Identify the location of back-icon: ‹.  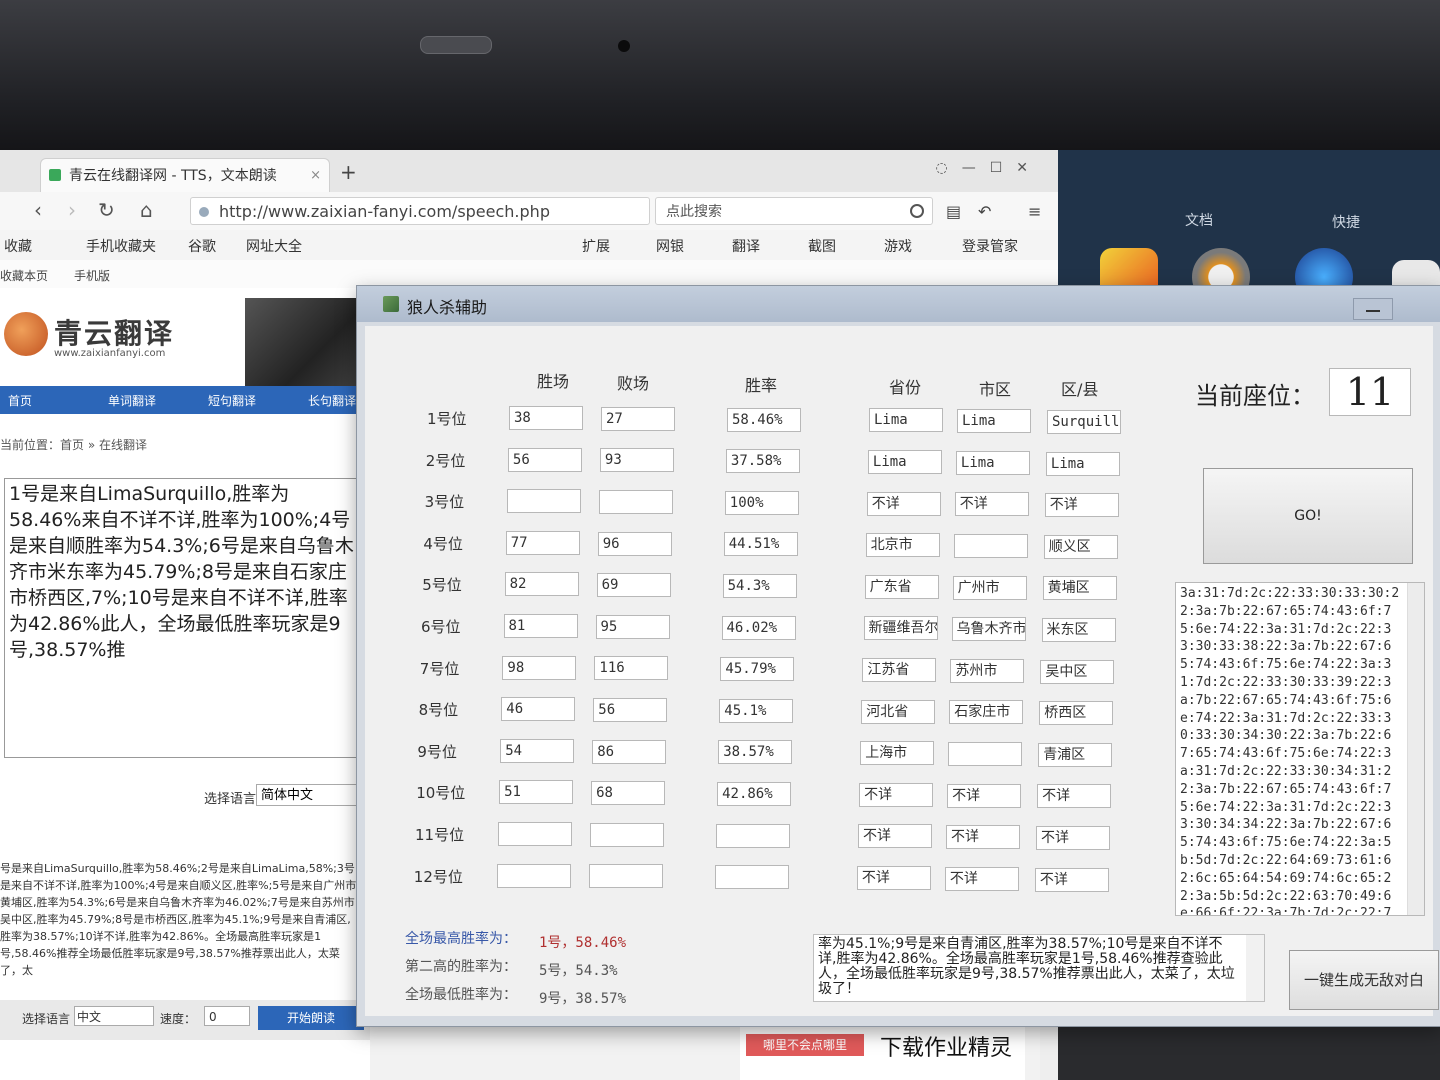
(38, 210).